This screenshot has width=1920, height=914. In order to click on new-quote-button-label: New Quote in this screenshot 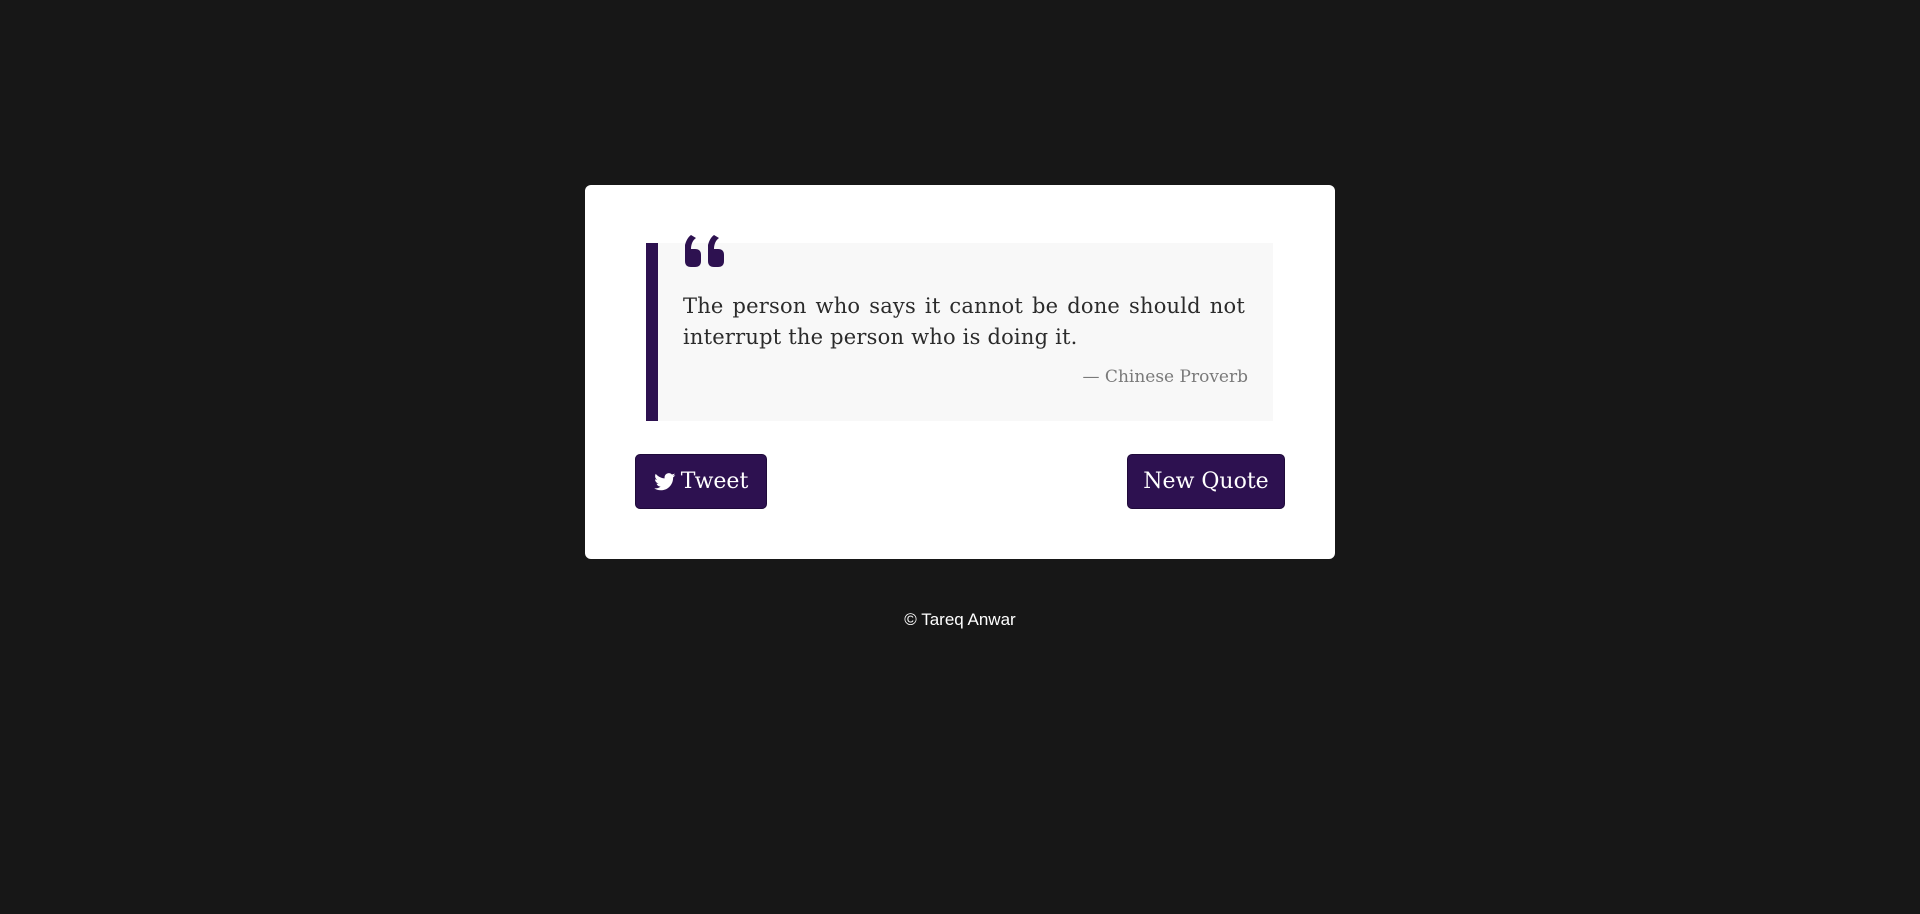, I will do `click(1206, 481)`.